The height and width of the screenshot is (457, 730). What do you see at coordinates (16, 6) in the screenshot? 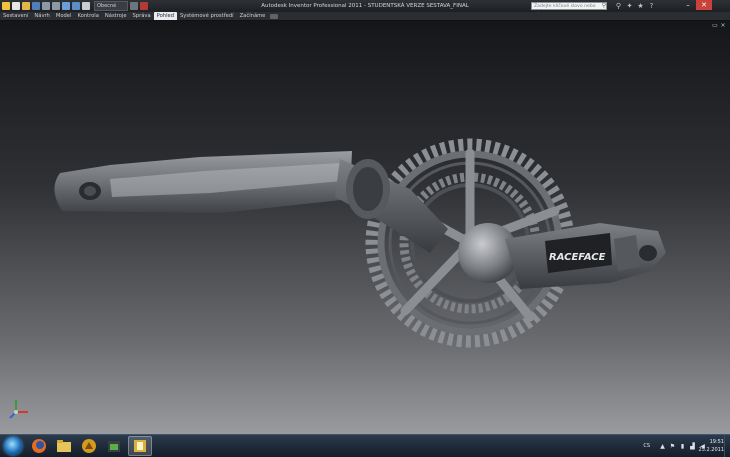
I see `new-icon` at bounding box center [16, 6].